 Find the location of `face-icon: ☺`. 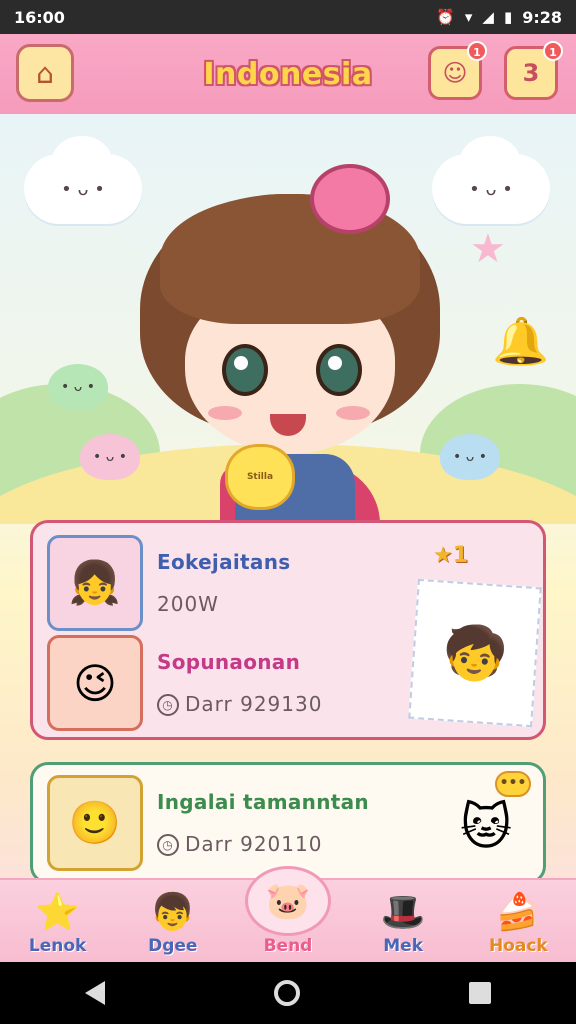

face-icon: ☺ is located at coordinates (455, 73).